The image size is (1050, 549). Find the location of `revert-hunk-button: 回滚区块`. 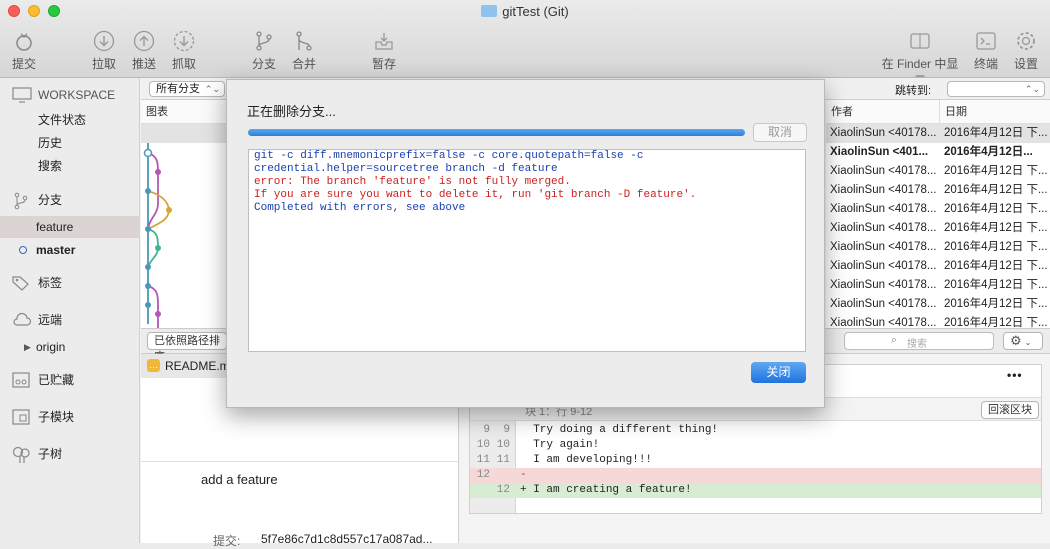

revert-hunk-button: 回滚区块 is located at coordinates (1010, 410).